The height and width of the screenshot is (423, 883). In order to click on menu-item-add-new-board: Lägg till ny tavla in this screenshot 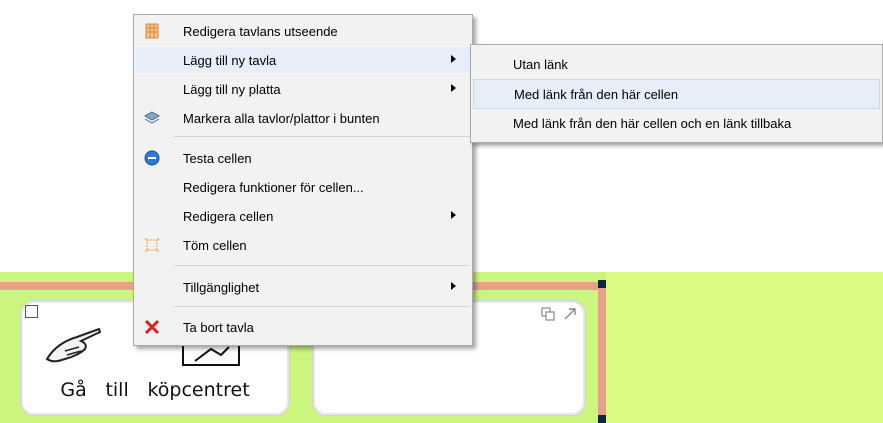, I will do `click(303, 60)`.